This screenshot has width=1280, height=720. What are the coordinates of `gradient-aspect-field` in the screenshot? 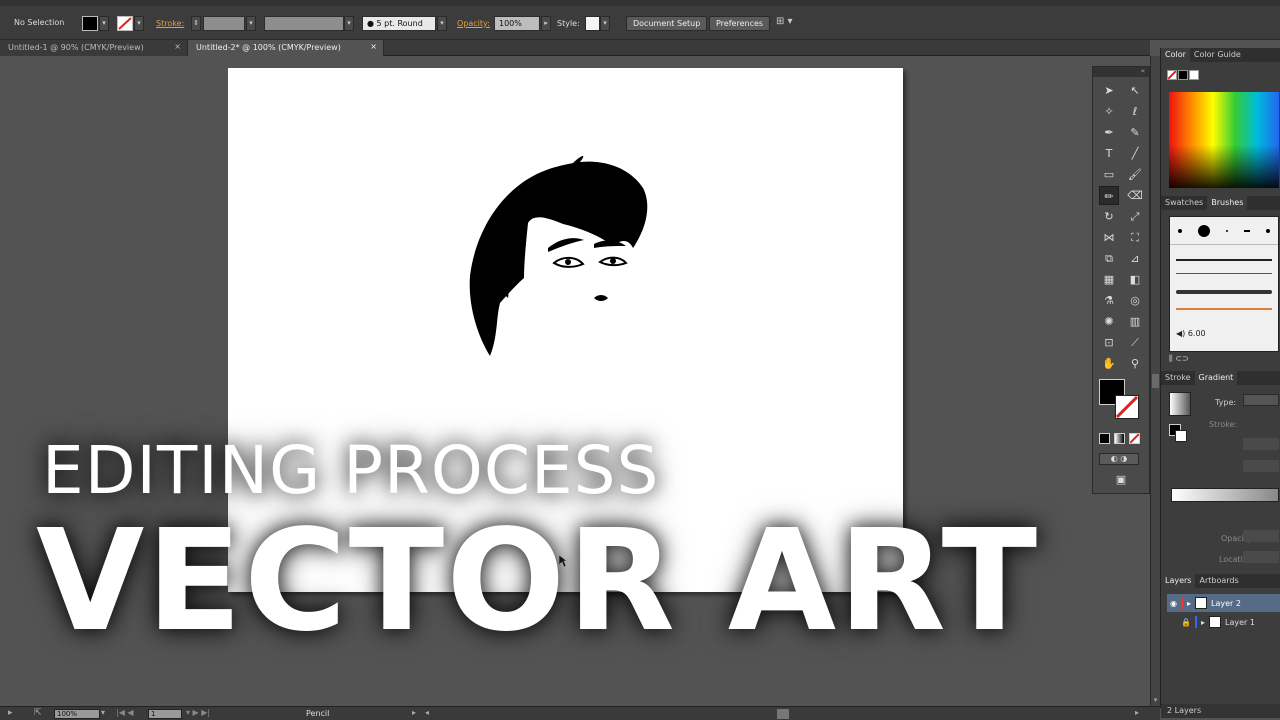 It's located at (1261, 466).